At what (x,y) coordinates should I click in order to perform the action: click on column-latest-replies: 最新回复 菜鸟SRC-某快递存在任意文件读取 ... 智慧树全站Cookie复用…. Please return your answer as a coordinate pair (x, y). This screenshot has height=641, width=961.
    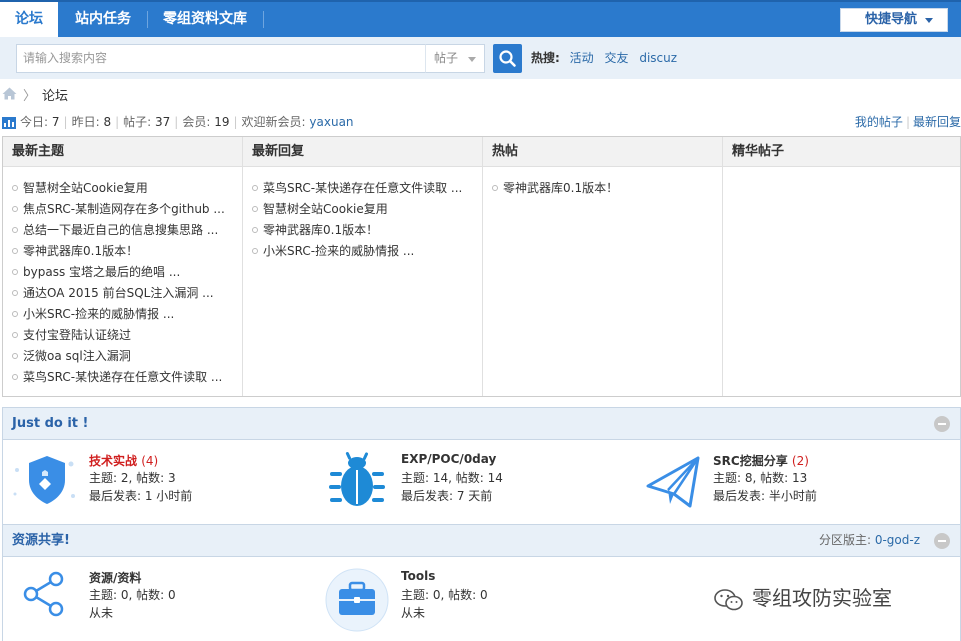
    Looking at the image, I should click on (363, 266).